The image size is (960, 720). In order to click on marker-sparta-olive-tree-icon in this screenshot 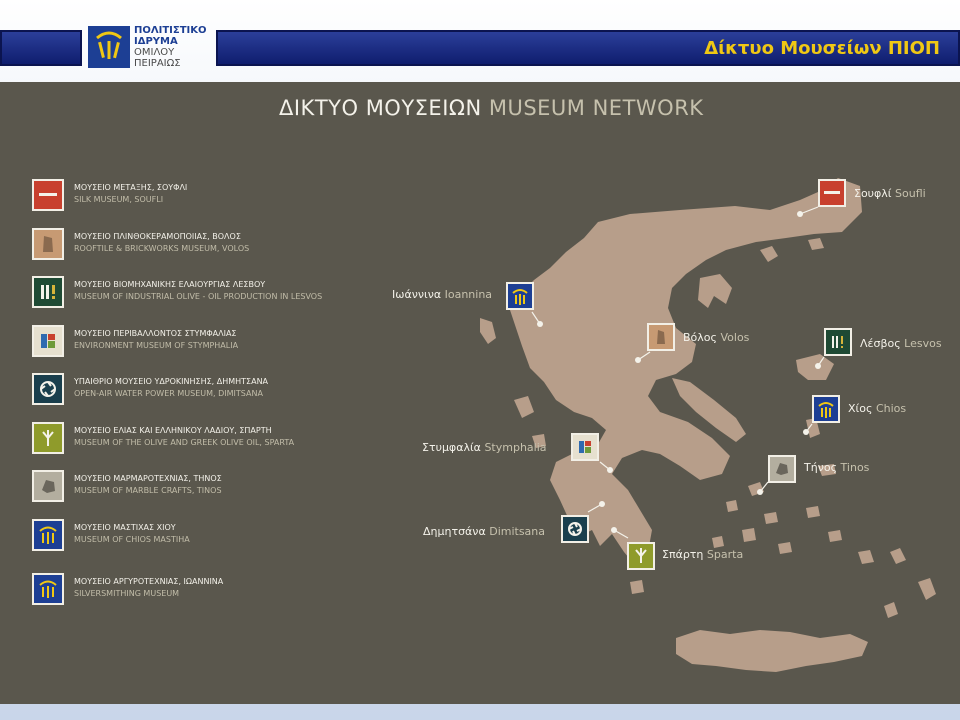, I will do `click(641, 556)`.